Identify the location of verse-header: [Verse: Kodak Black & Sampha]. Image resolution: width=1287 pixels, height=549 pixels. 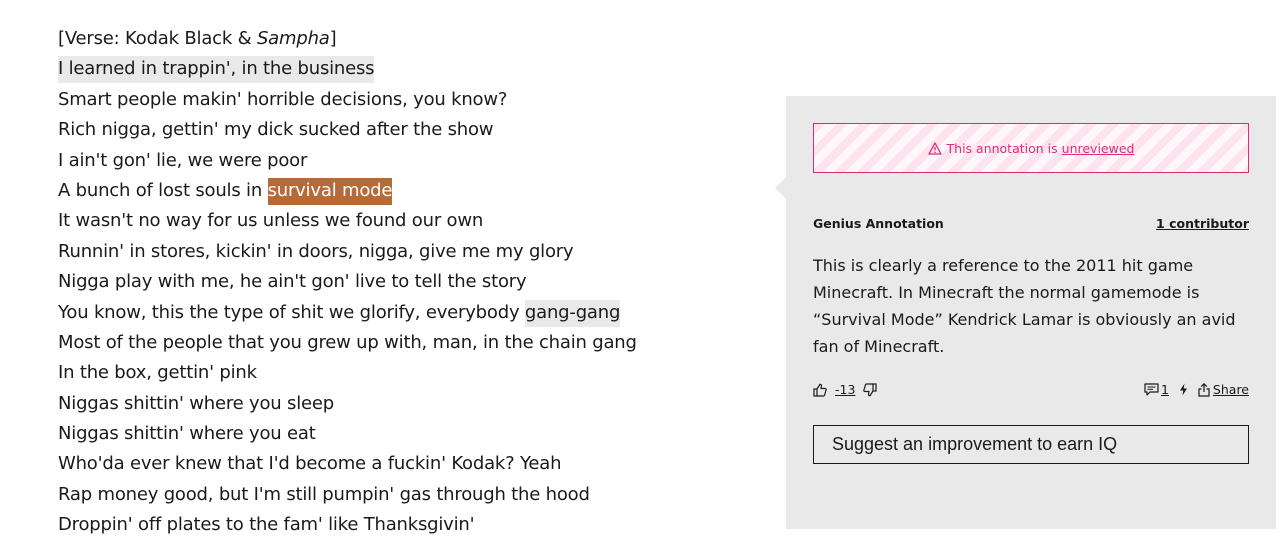
(408, 39).